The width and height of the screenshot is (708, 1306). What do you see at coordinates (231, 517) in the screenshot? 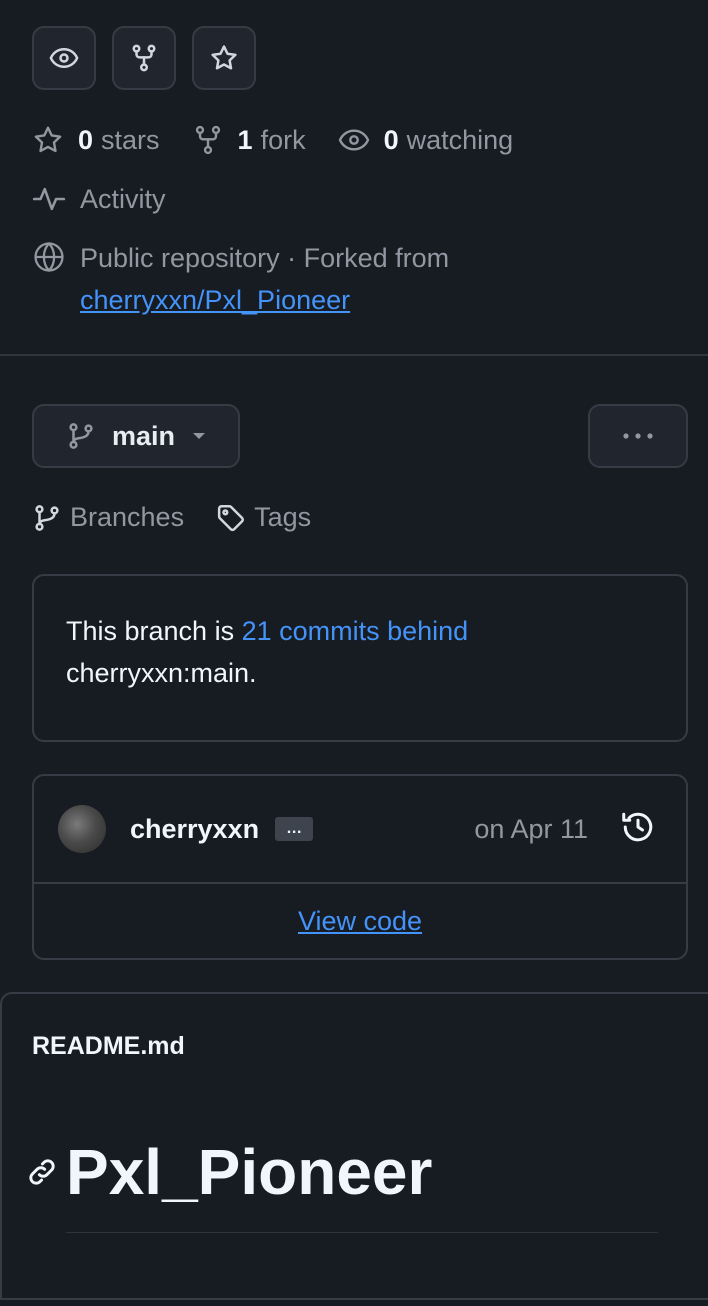
I see `tag-icon` at bounding box center [231, 517].